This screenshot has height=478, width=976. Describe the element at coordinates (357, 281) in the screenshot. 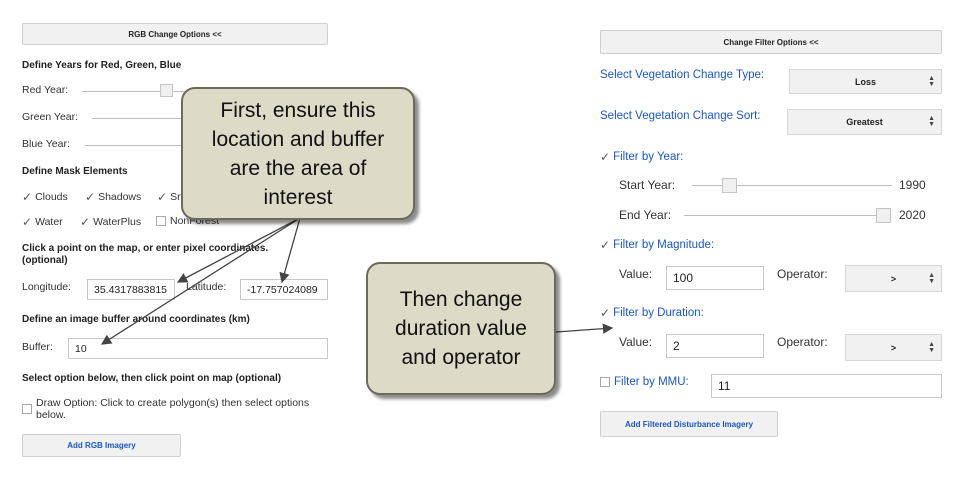

I see `callout-arrows` at that location.